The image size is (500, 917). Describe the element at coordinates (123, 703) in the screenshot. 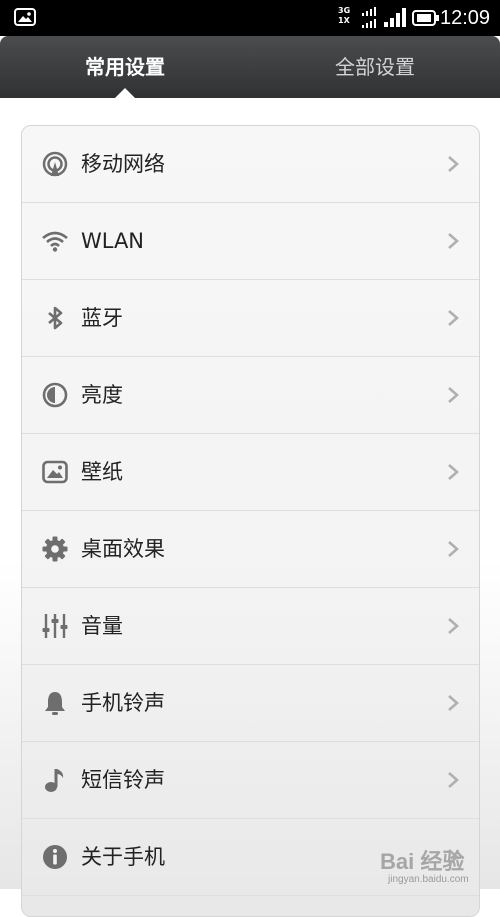

I see `settings-item-label: 手机铃声` at that location.